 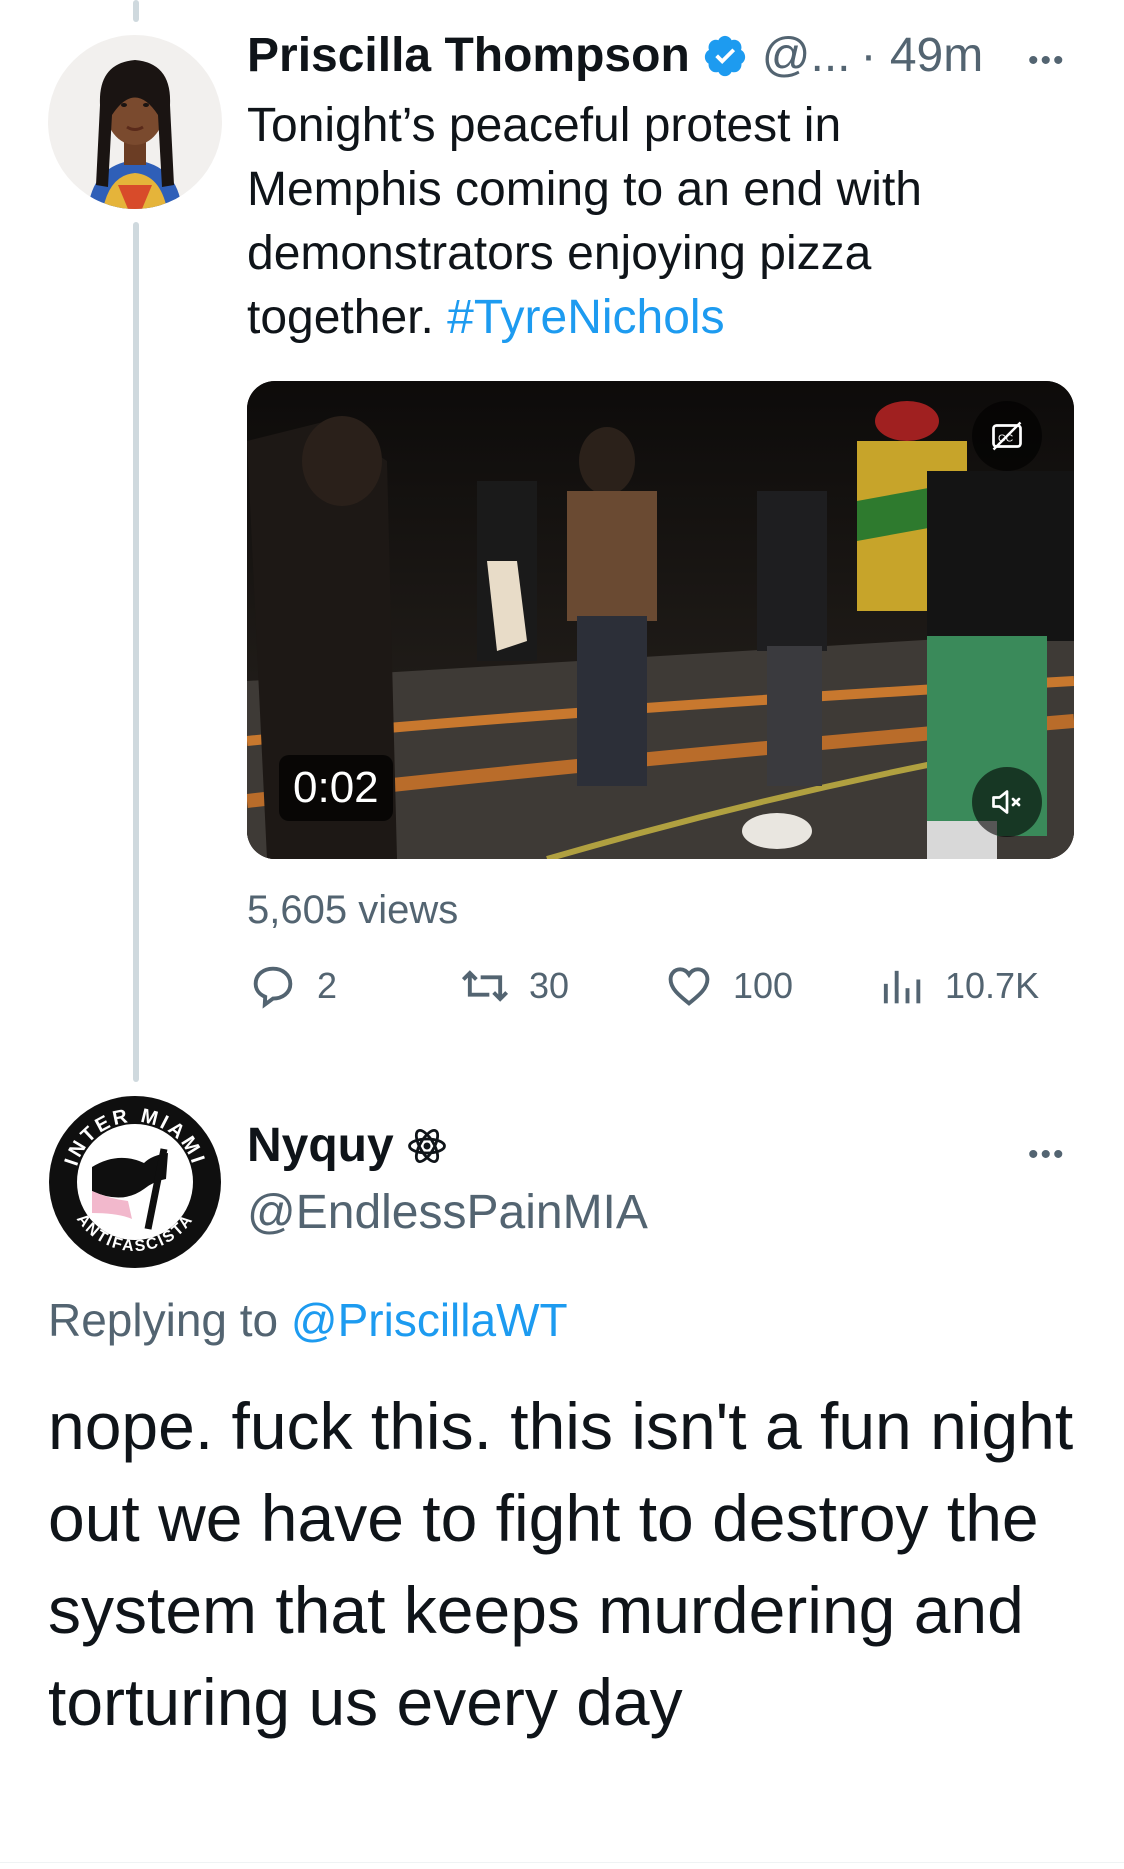 What do you see at coordinates (724, 55) in the screenshot?
I see `verified-badge-icon` at bounding box center [724, 55].